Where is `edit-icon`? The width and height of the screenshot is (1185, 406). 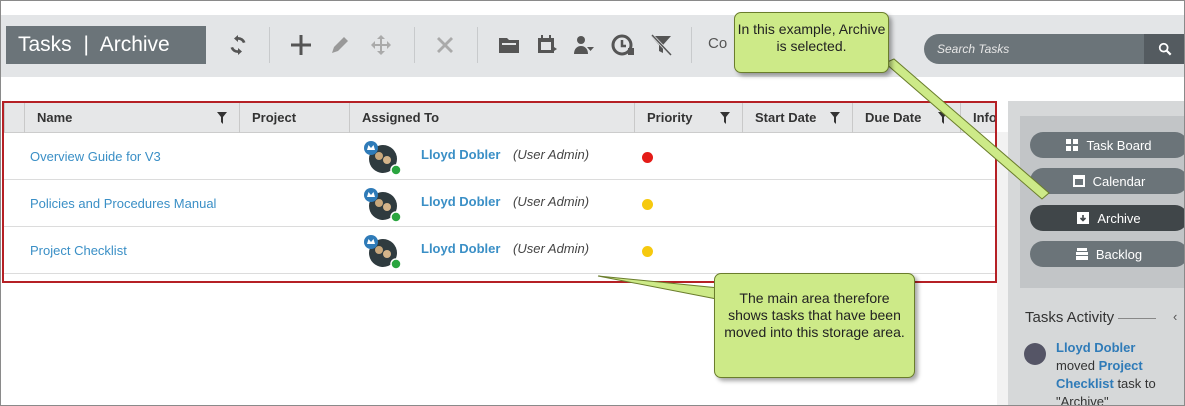 edit-icon is located at coordinates (340, 45).